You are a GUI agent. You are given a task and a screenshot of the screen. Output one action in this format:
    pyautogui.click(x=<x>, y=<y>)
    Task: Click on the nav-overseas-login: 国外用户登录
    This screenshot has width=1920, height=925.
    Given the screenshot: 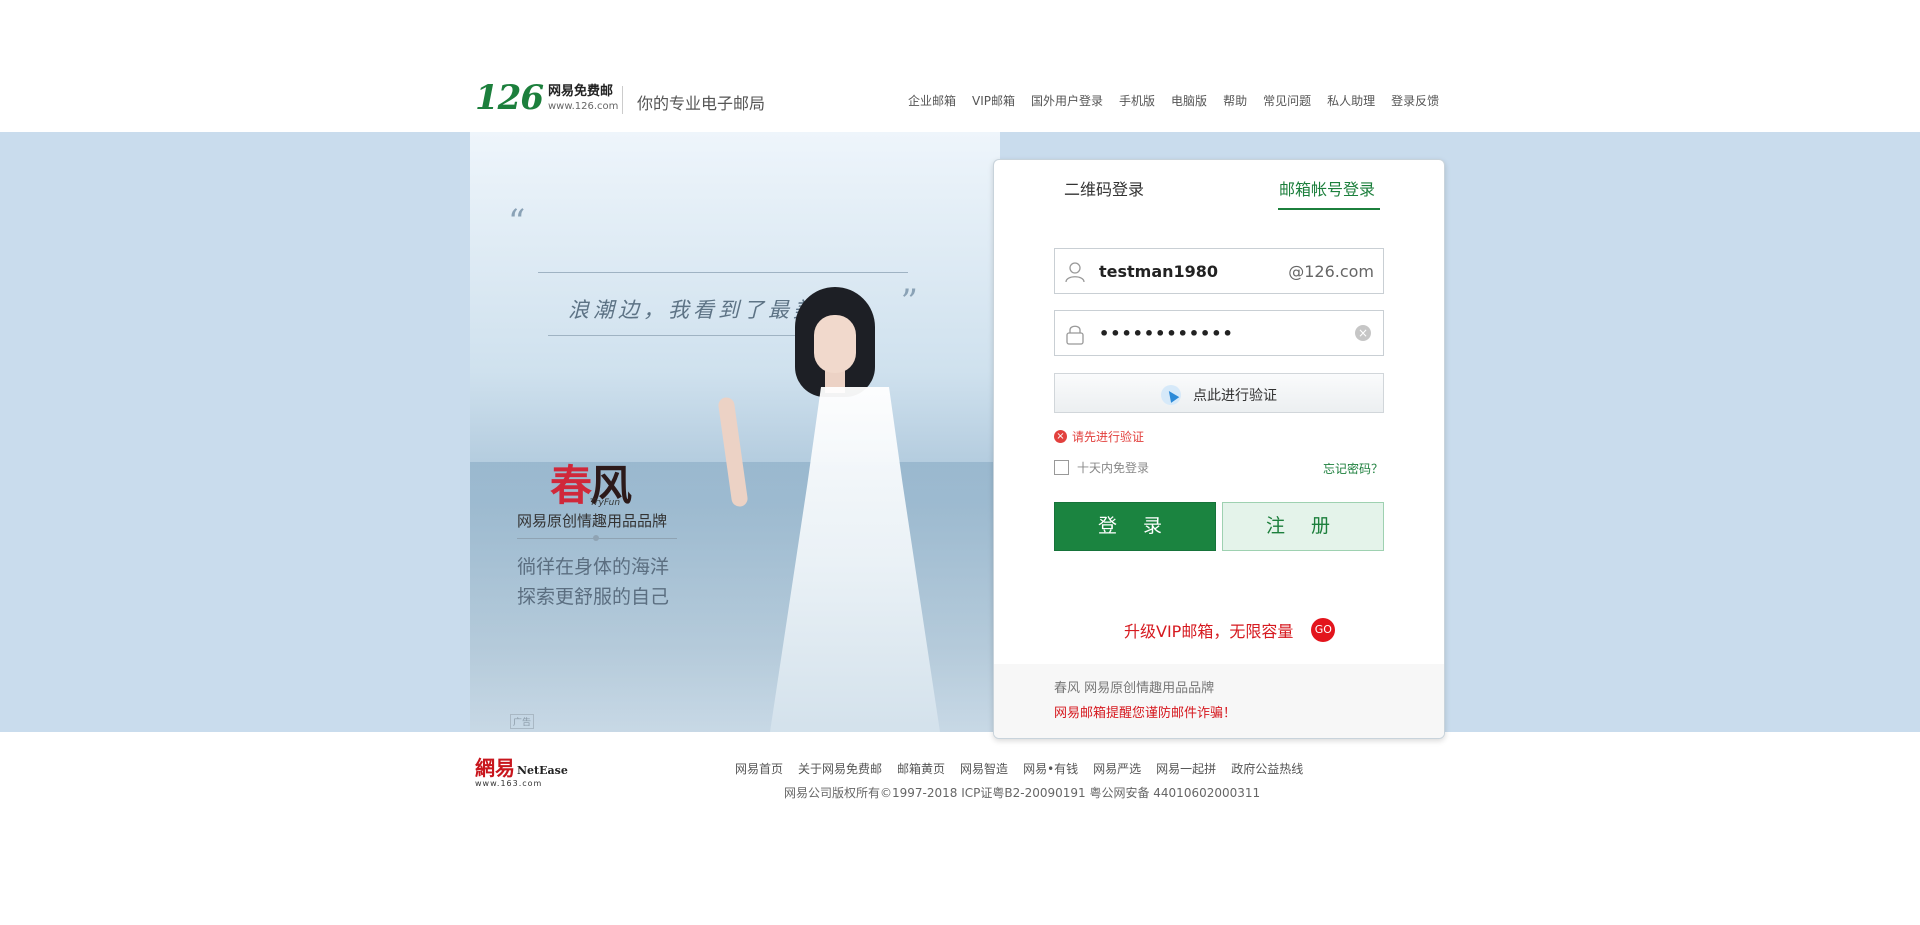 What is the action you would take?
    pyautogui.click(x=1067, y=100)
    